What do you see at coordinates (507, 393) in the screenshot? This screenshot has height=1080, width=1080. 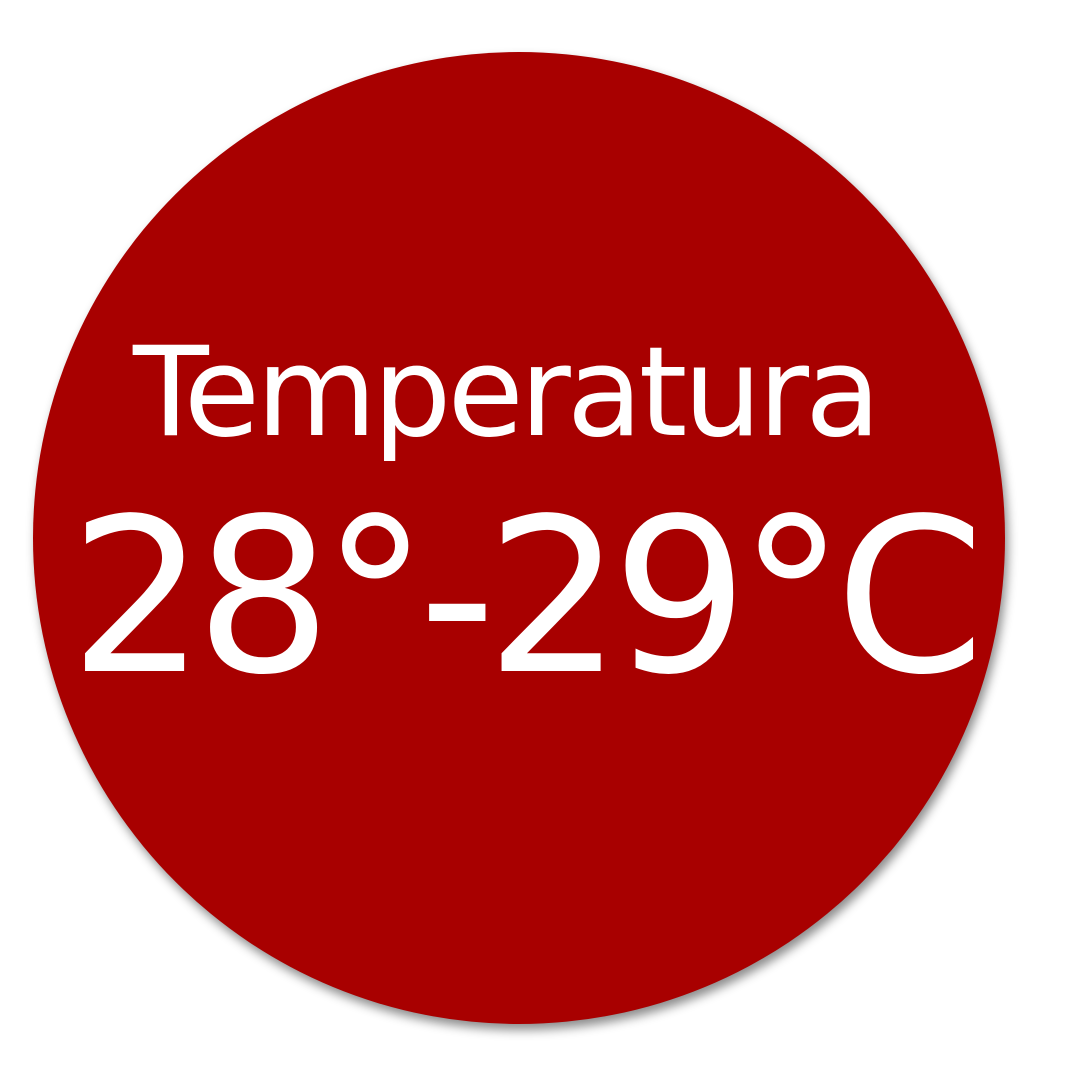 I see `temperature-label: Temperatura` at bounding box center [507, 393].